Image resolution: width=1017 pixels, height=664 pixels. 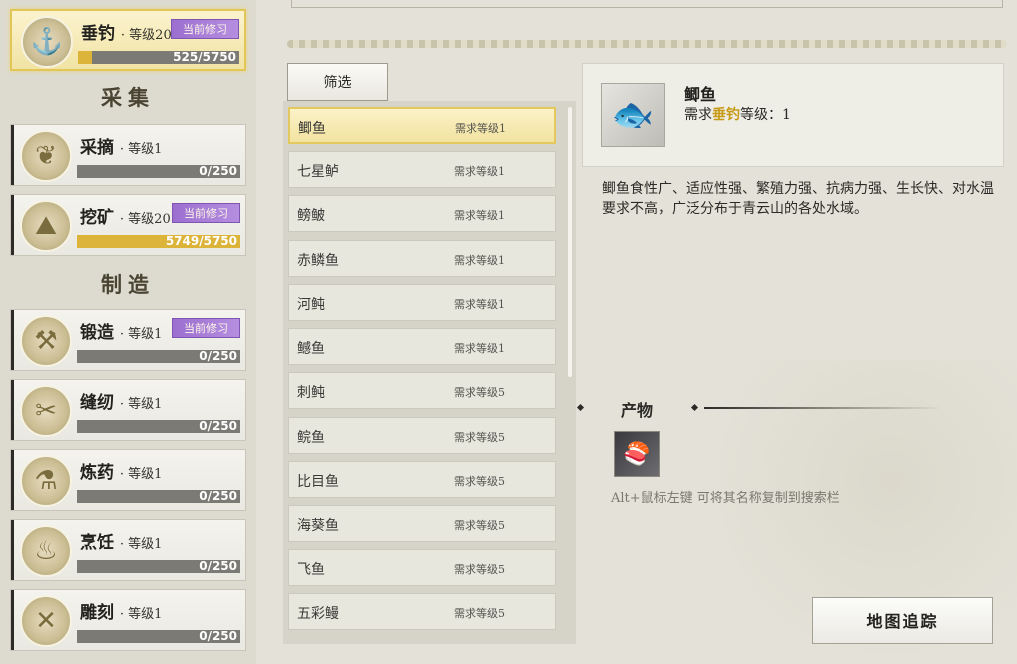 I want to click on list-item: 五彩鳗 需求等级5, so click(x=422, y=611).